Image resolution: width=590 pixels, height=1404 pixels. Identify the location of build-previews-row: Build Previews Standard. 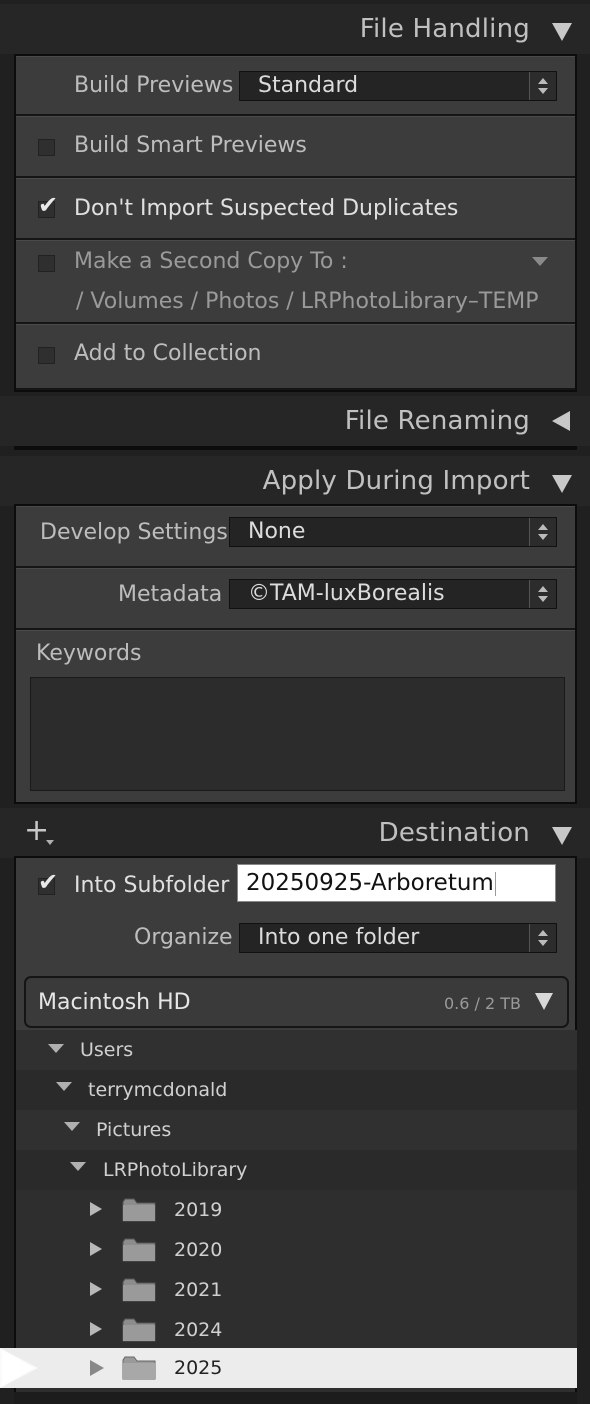
(295, 86).